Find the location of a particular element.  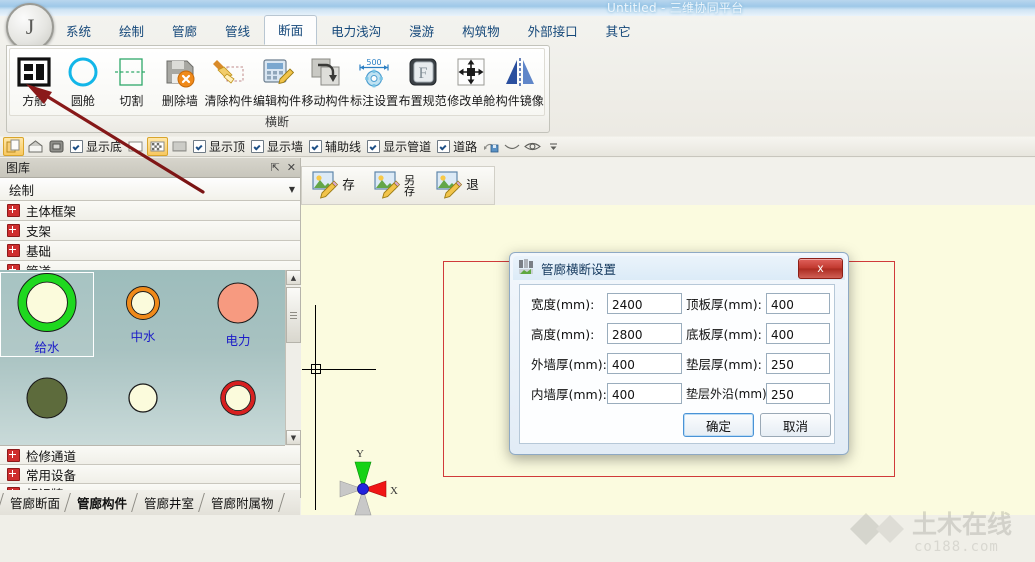

checkbox-guide-line: 辅助线 is located at coordinates (335, 146).